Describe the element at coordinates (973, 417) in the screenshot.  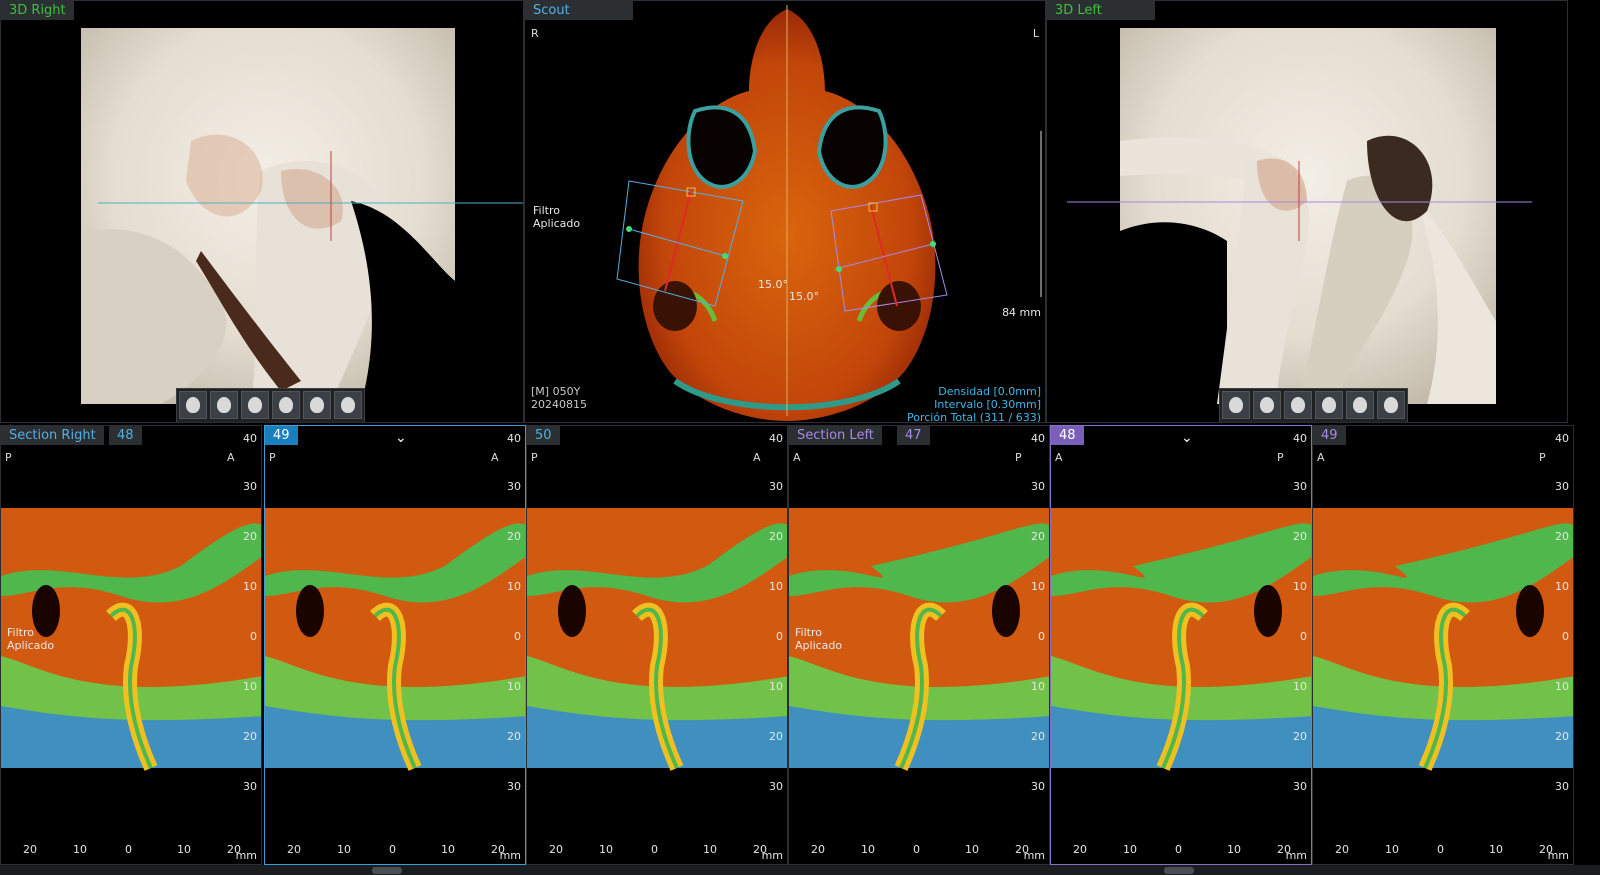
I see `portion-label: Porción Total (311 / 633)` at that location.